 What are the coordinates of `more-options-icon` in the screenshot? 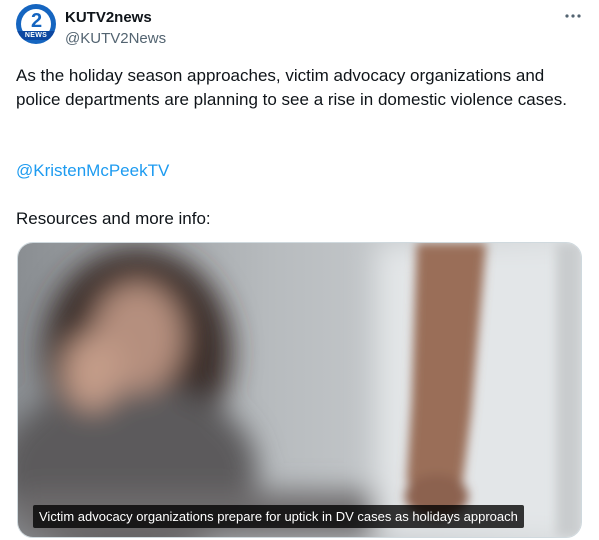 It's located at (573, 16).